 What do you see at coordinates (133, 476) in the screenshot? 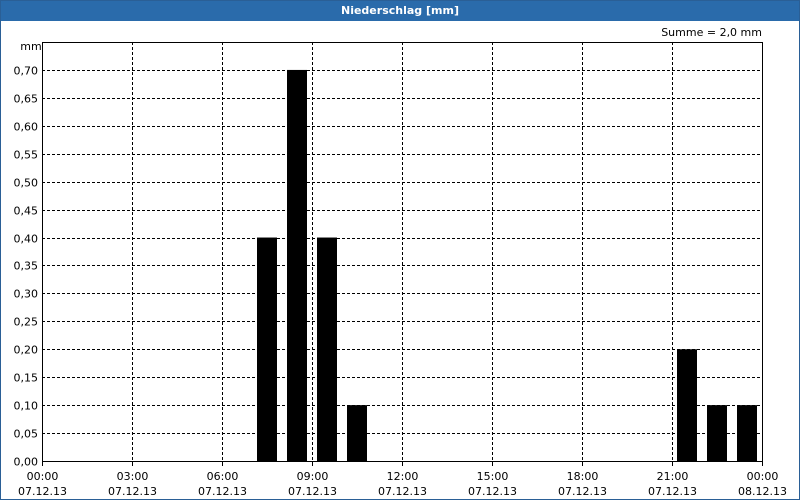
I see `x-tick-time-label: 03:00` at bounding box center [133, 476].